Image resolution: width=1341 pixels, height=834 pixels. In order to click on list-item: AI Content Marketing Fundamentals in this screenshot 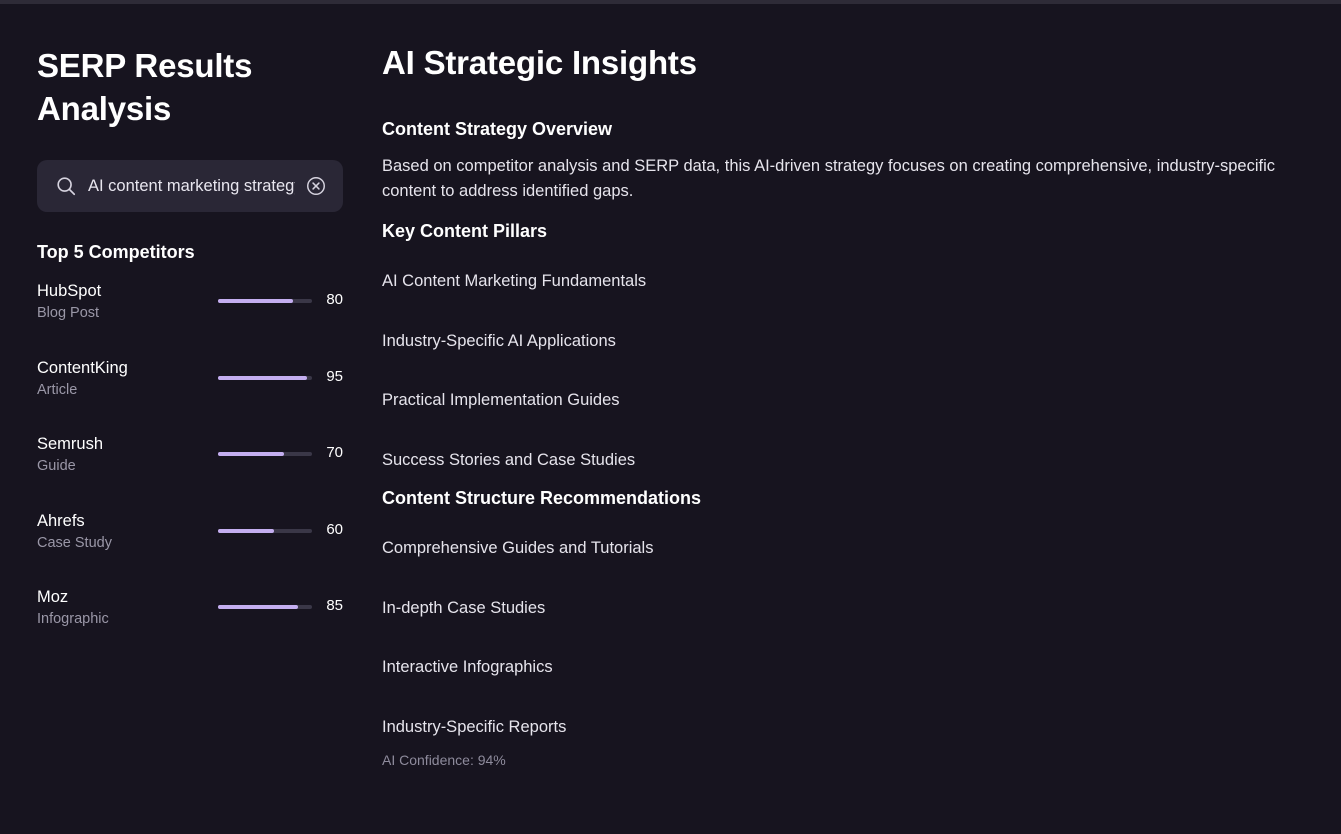, I will do `click(514, 281)`.